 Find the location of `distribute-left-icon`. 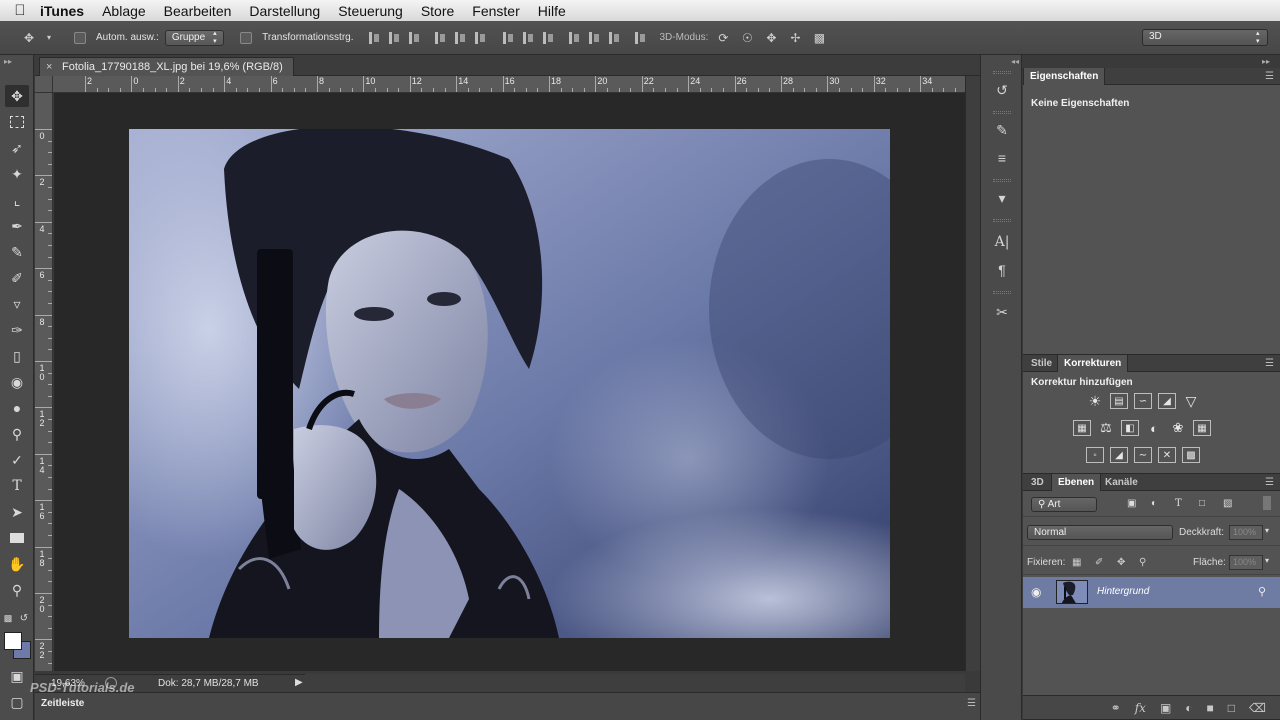

distribute-left-icon is located at coordinates (574, 38).